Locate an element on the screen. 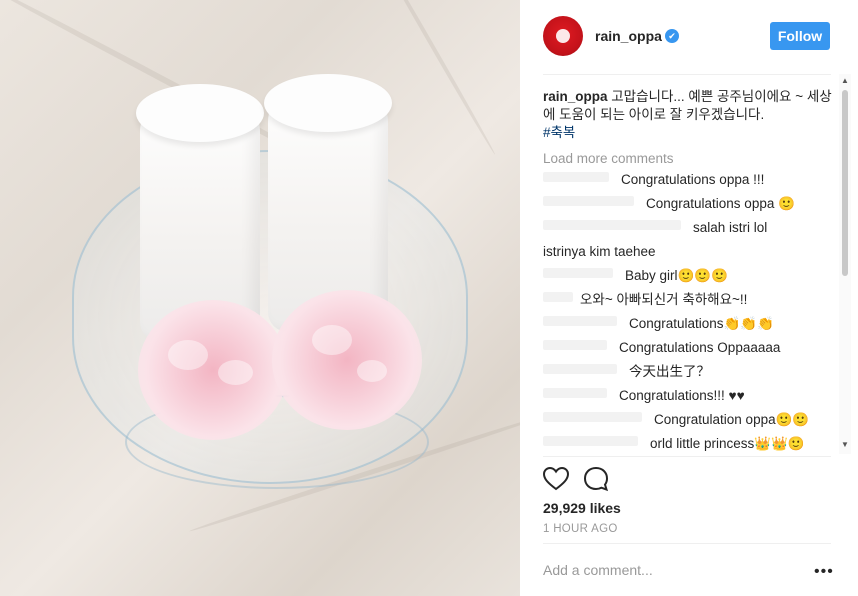  comment-row: 今天出生了？ is located at coordinates (688, 372).